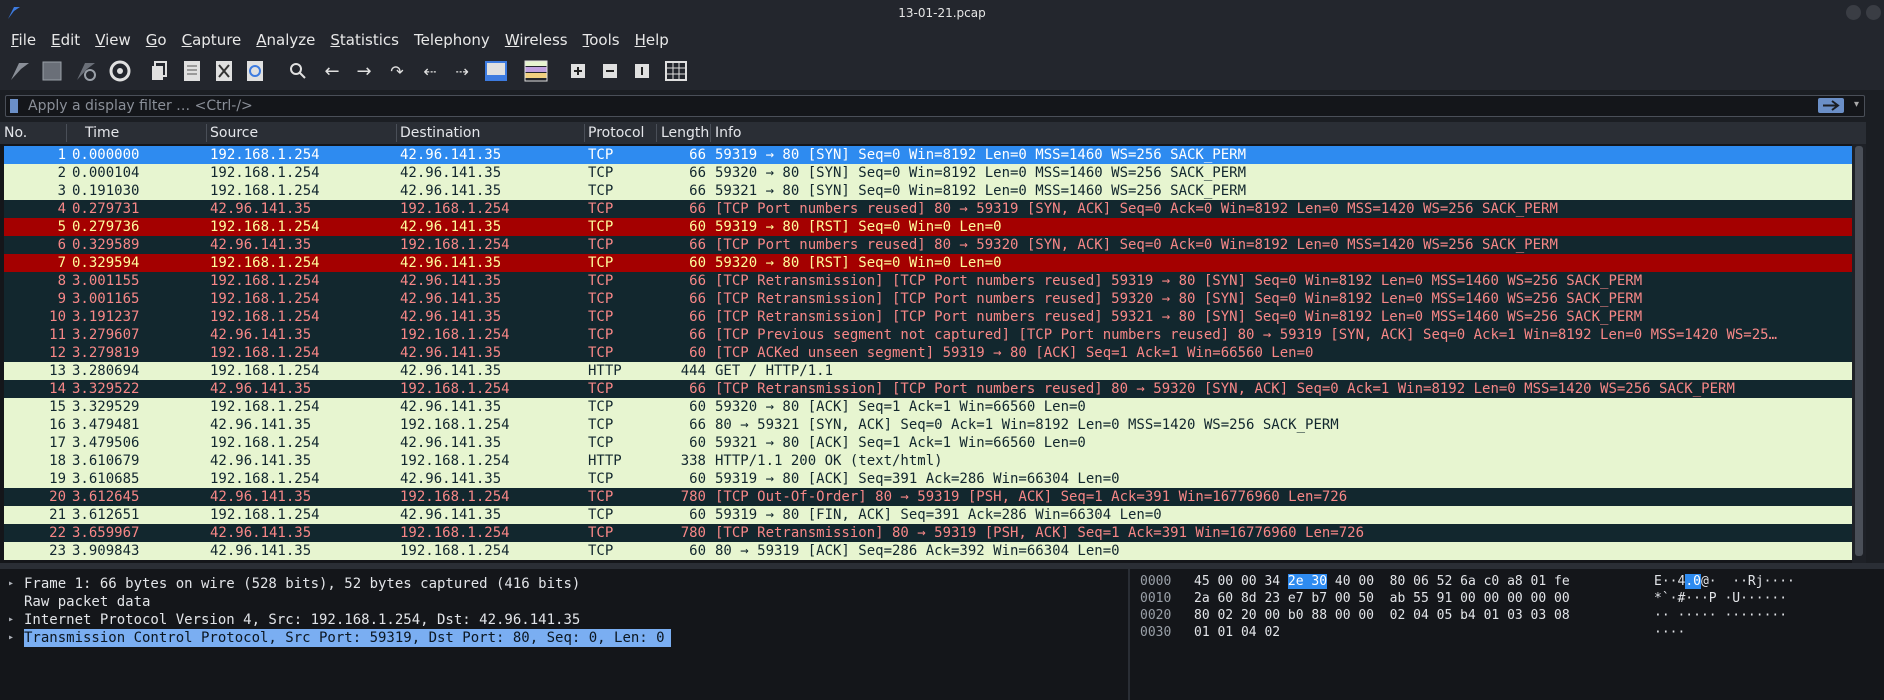 Image resolution: width=1884 pixels, height=700 pixels. Describe the element at coordinates (536, 40) in the screenshot. I see `menu-item-wireless: Wireless` at that location.